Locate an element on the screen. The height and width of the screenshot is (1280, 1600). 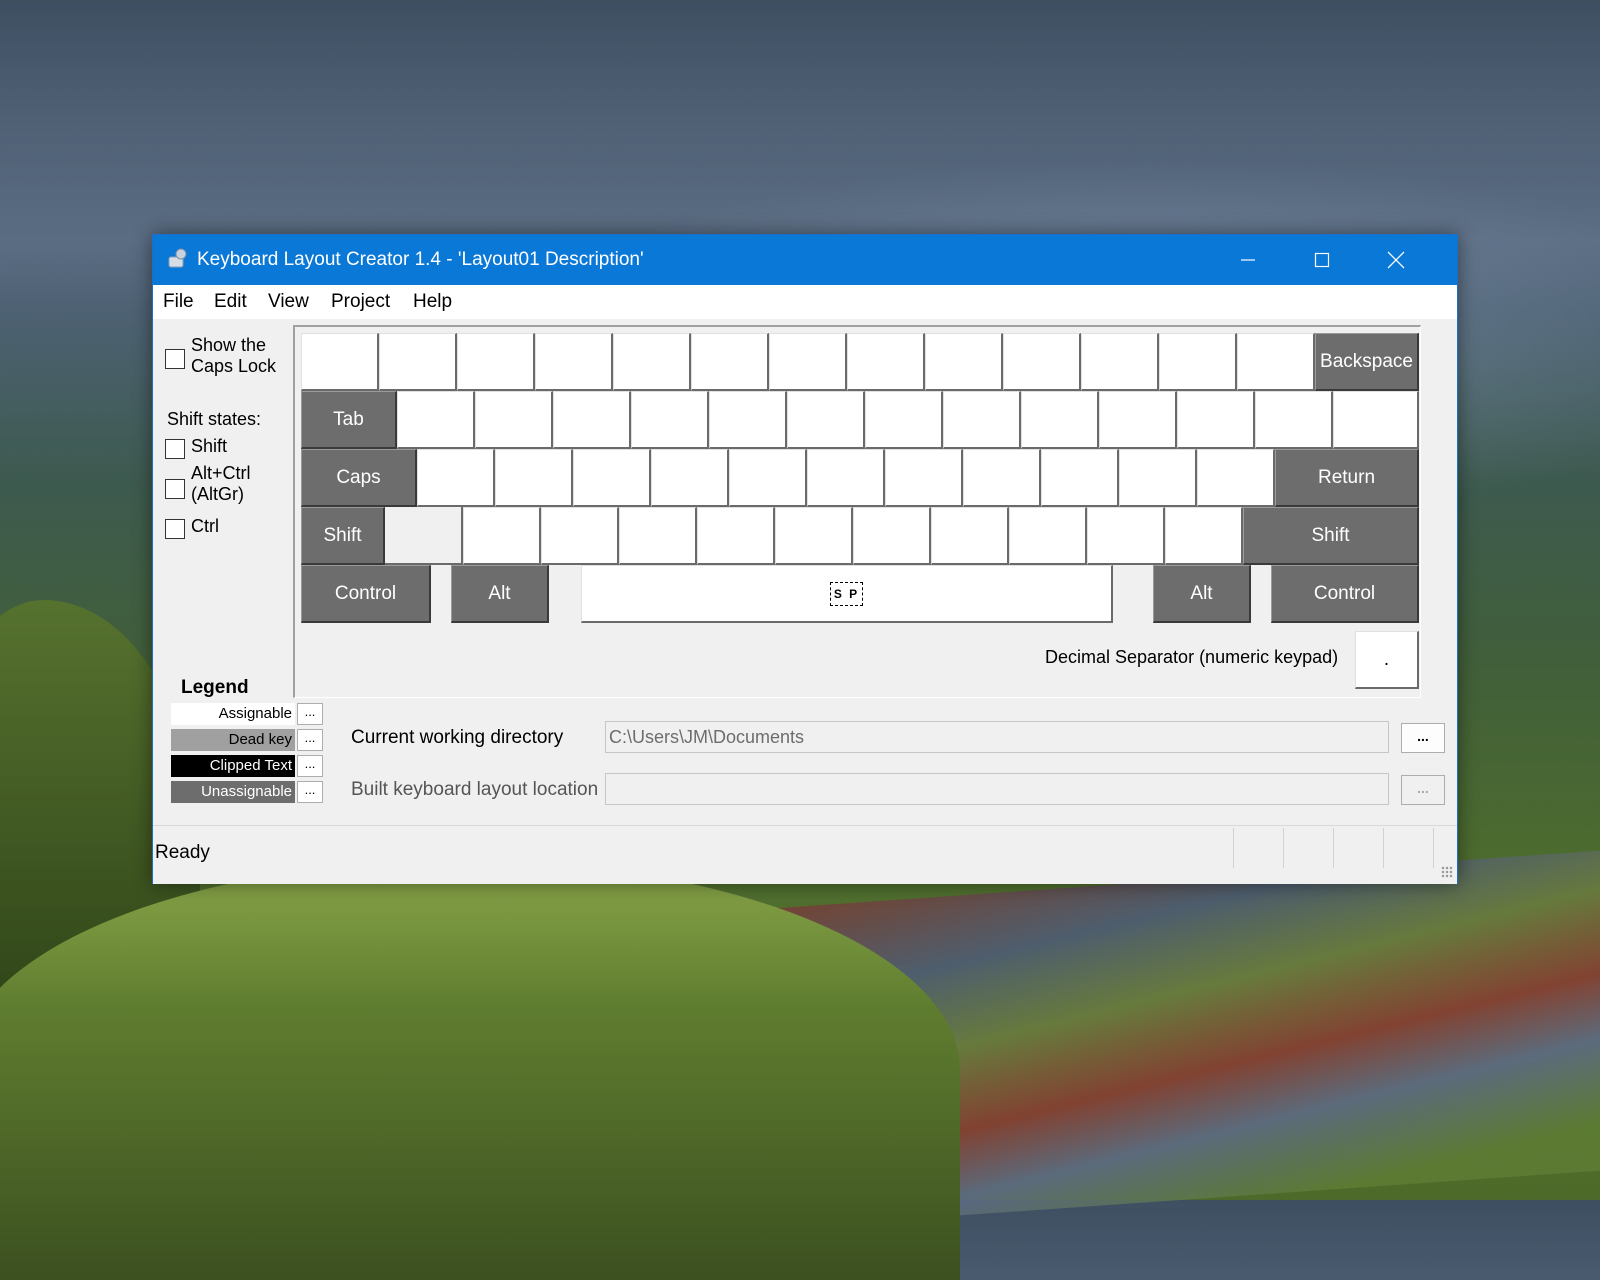
key-left-control: Control is located at coordinates (366, 594).